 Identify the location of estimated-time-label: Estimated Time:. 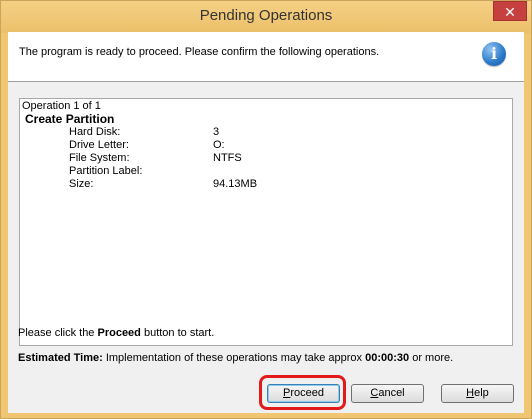
(60, 358).